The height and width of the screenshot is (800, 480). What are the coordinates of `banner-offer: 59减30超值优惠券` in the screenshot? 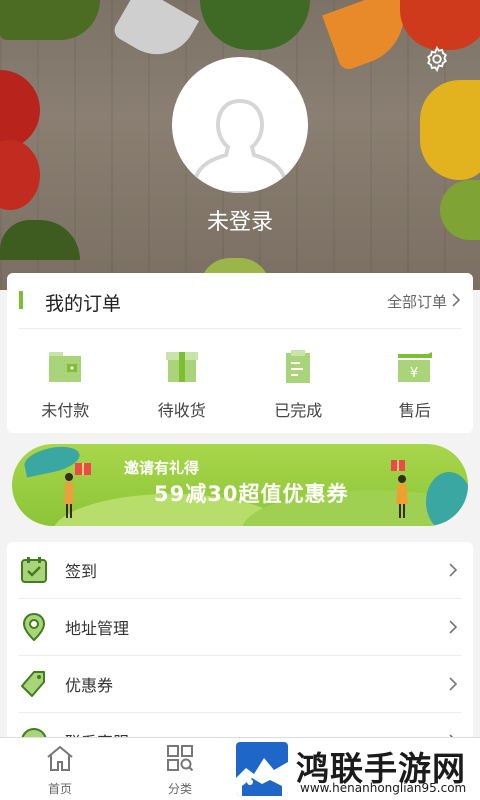 It's located at (251, 494).